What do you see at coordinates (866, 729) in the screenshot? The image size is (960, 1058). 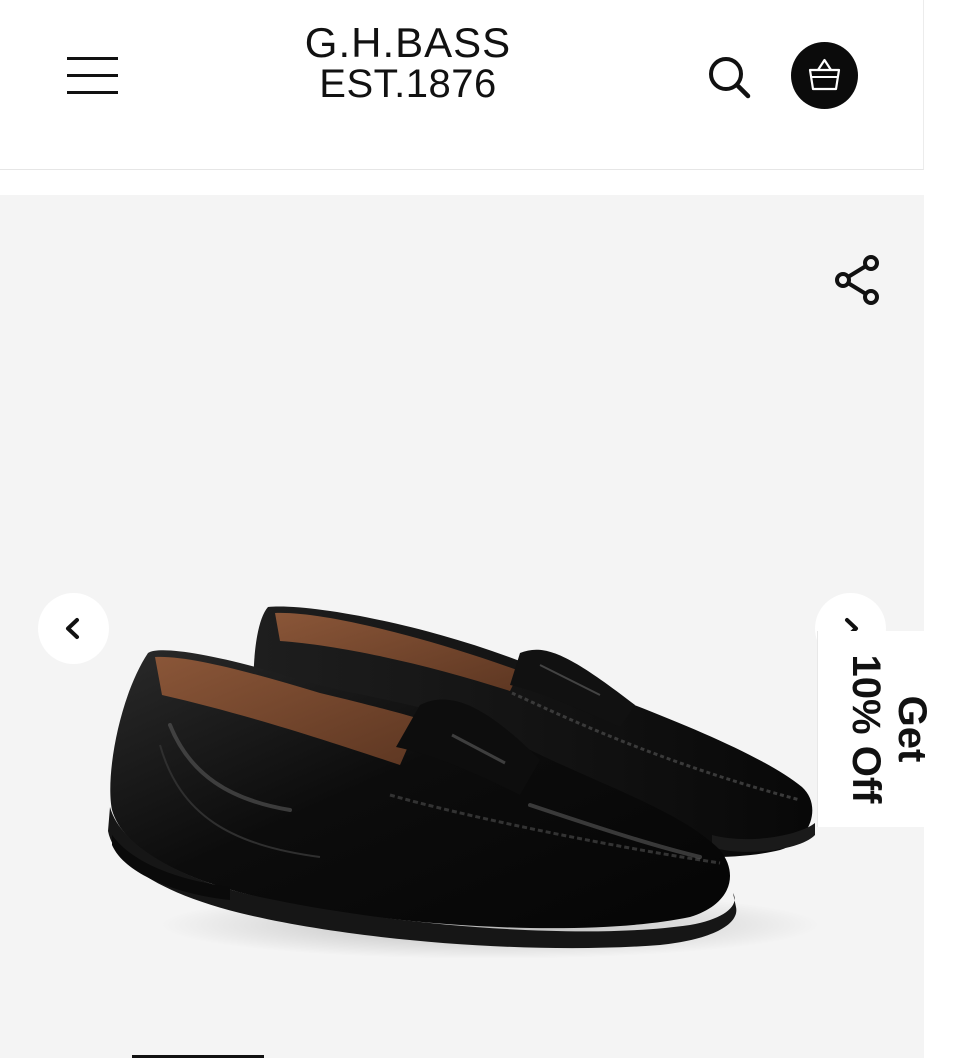 I see `promo-line-2: 10% Off` at bounding box center [866, 729].